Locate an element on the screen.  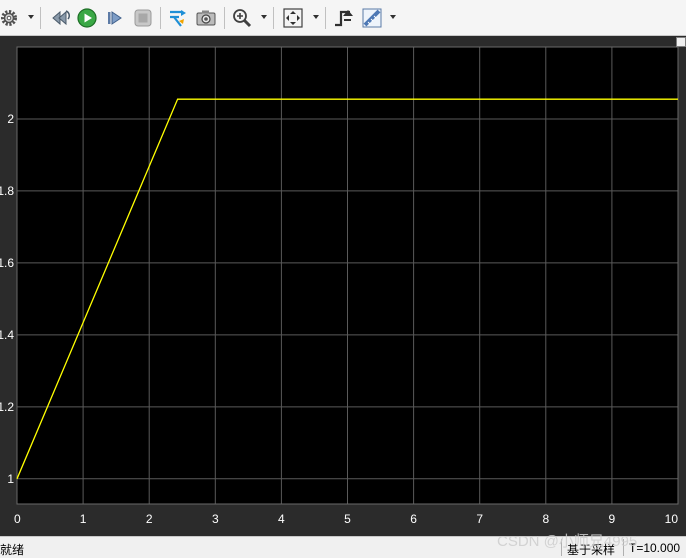
trigger-icon is located at coordinates (344, 18).